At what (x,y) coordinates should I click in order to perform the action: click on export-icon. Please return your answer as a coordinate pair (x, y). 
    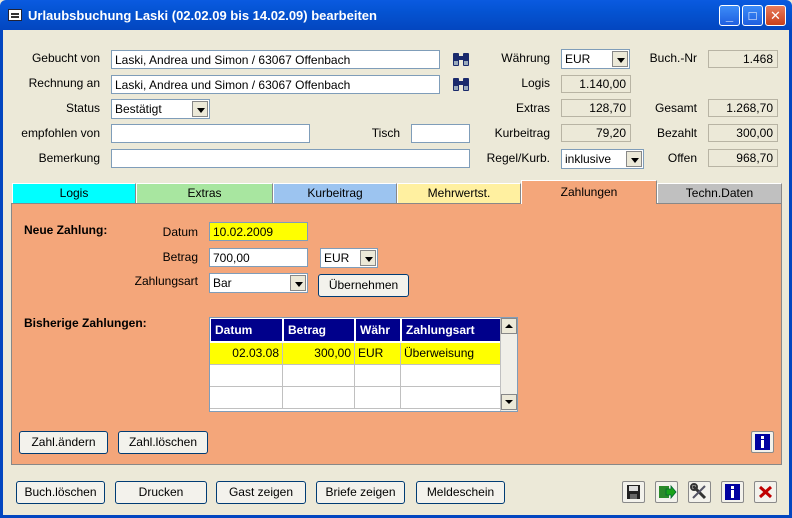
    Looking at the image, I should click on (666, 492).